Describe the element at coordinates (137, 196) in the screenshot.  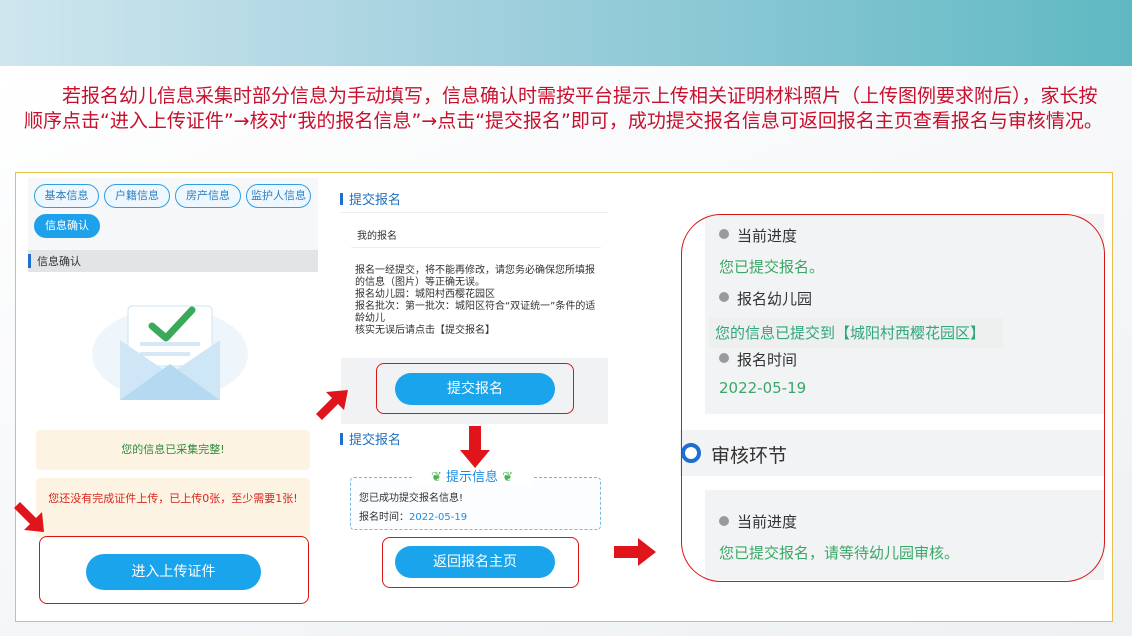
I see `tab-household-info: 户籍信息` at that location.